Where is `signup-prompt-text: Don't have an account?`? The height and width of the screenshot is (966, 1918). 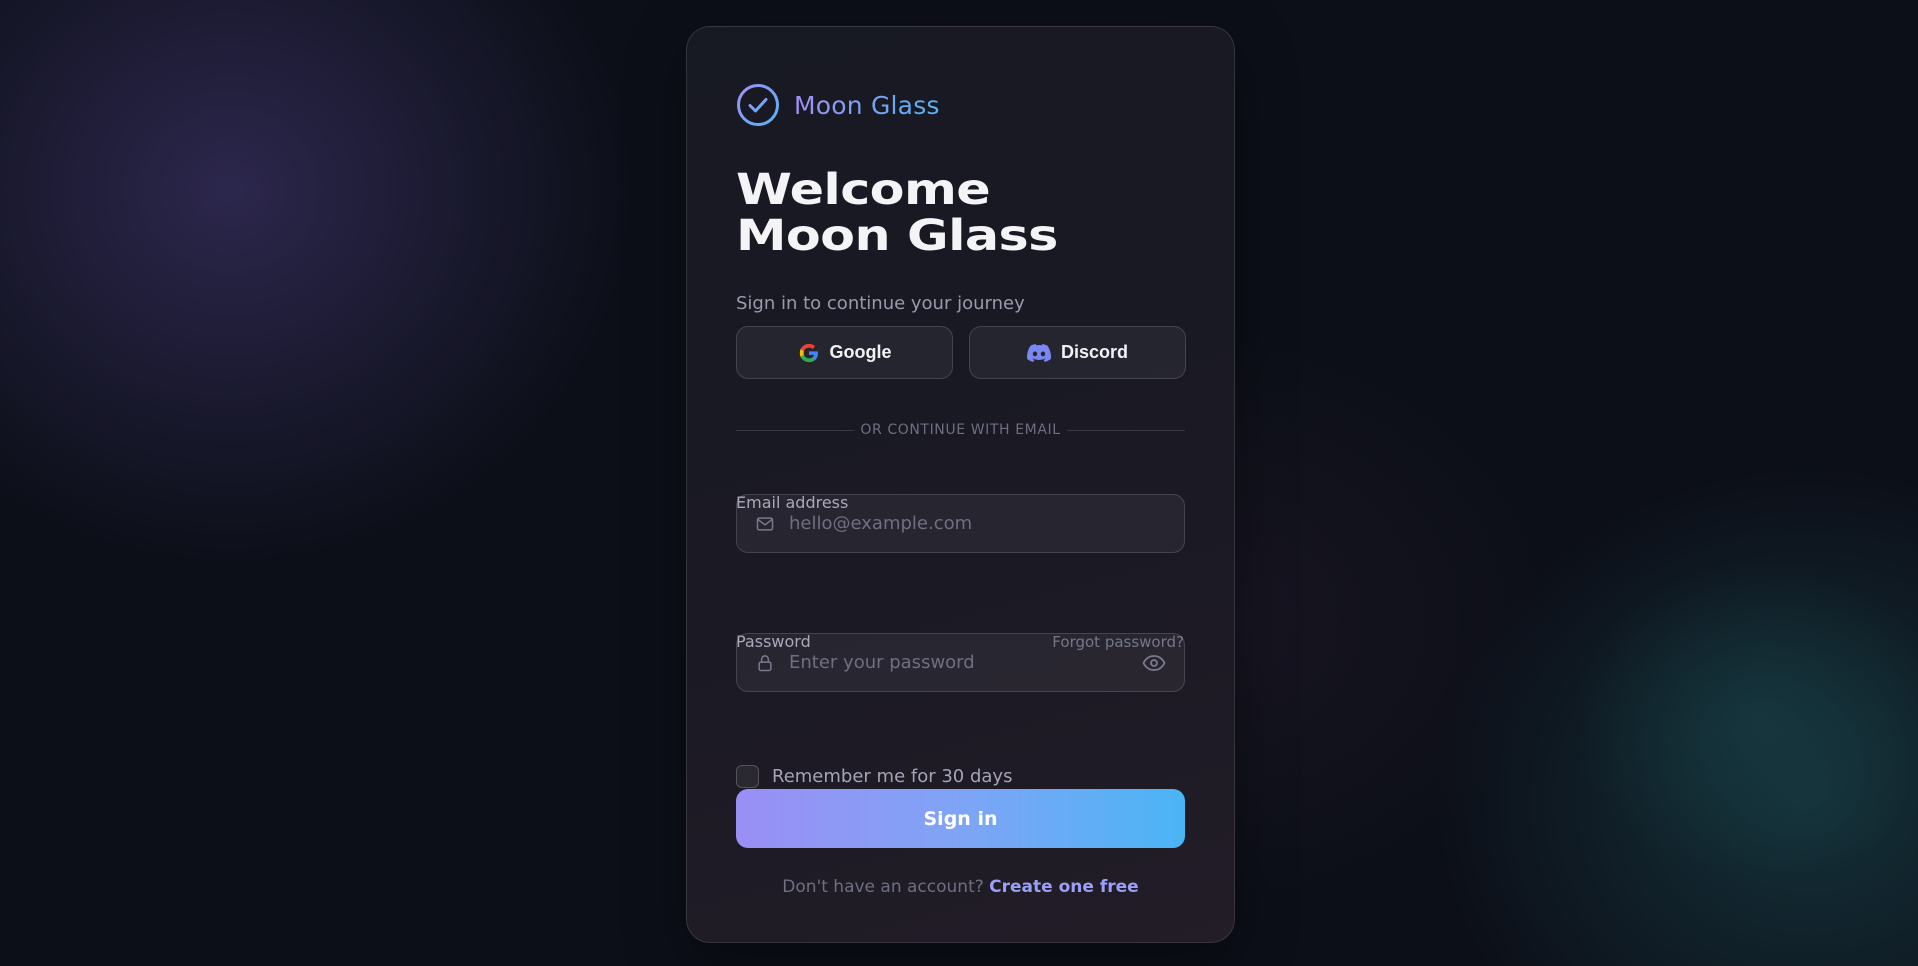 signup-prompt-text: Don't have an account? is located at coordinates (883, 887).